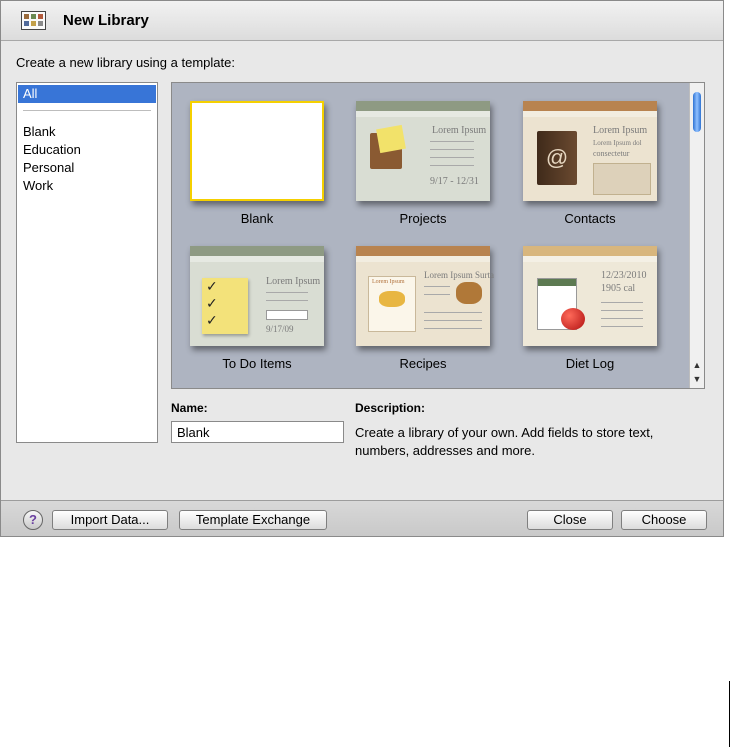  What do you see at coordinates (257, 363) in the screenshot?
I see `template-label-to-do-items: To Do Items` at bounding box center [257, 363].